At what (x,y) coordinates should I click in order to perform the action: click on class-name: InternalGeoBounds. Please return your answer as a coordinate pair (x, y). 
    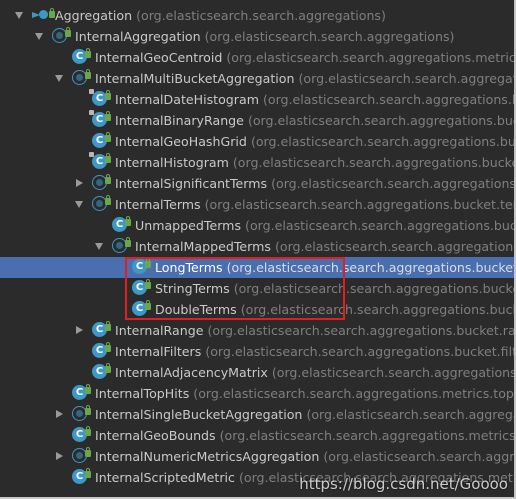
    Looking at the image, I should click on (155, 435).